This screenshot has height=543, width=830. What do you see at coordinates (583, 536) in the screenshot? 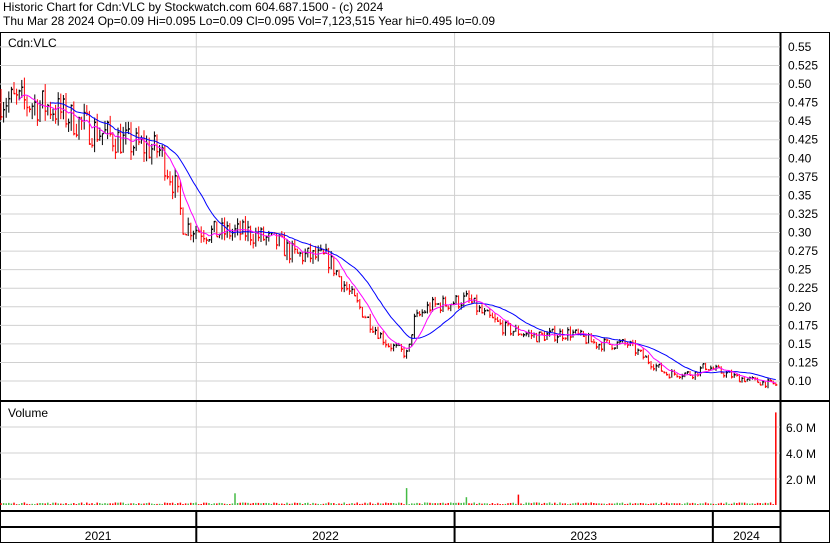
I see `year-label: 2023` at bounding box center [583, 536].